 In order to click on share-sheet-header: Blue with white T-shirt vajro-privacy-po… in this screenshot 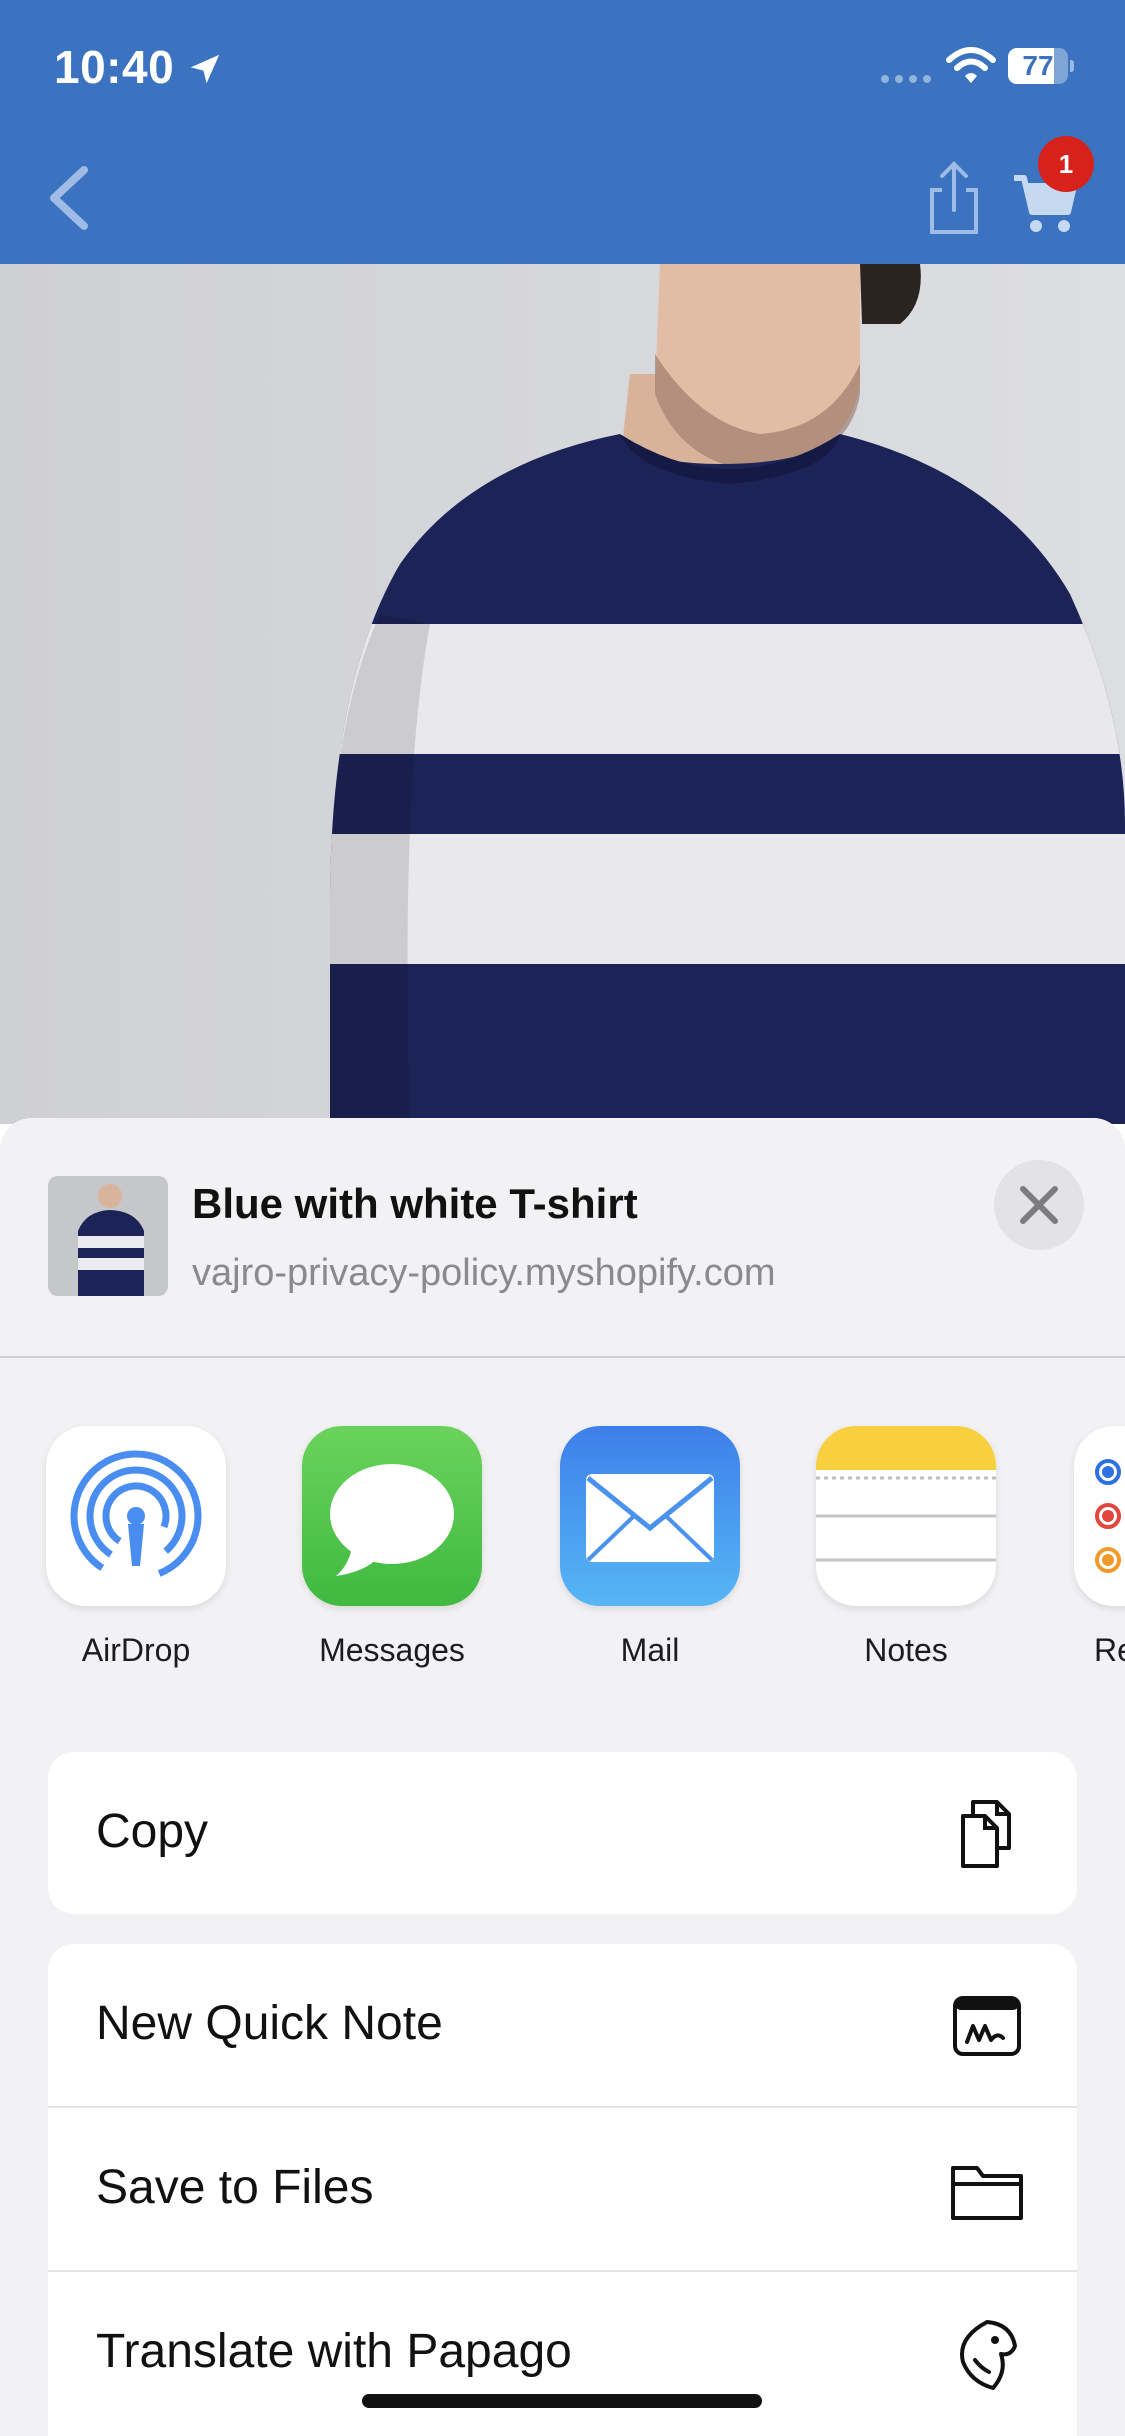, I will do `click(562, 1238)`.